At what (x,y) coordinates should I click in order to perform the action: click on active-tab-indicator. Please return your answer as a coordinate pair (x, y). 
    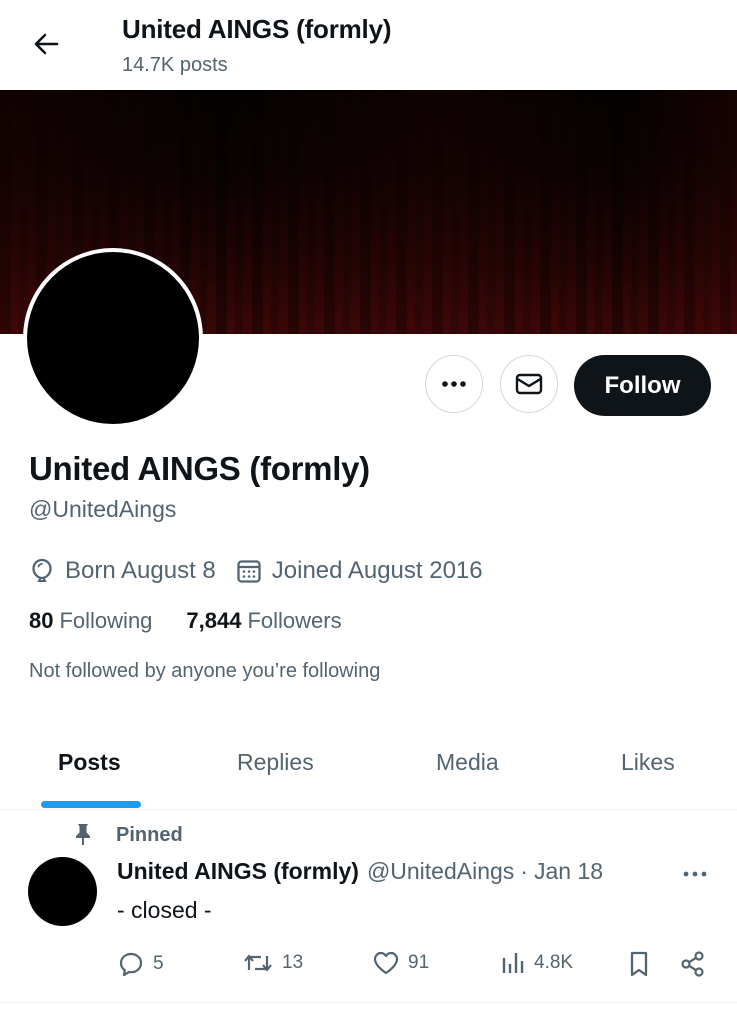
    Looking at the image, I should click on (91, 804).